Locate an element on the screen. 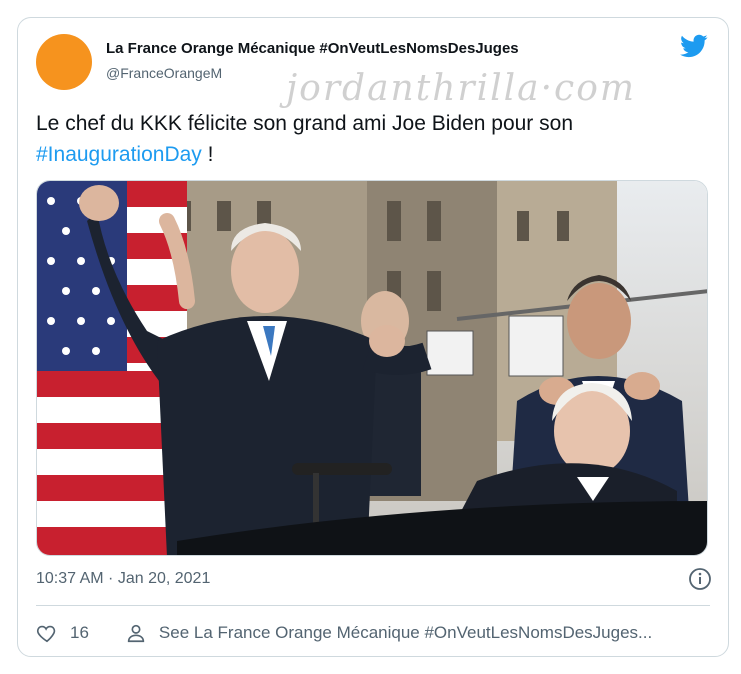 The width and height of the screenshot is (741, 674). person-icon is located at coordinates (136, 633).